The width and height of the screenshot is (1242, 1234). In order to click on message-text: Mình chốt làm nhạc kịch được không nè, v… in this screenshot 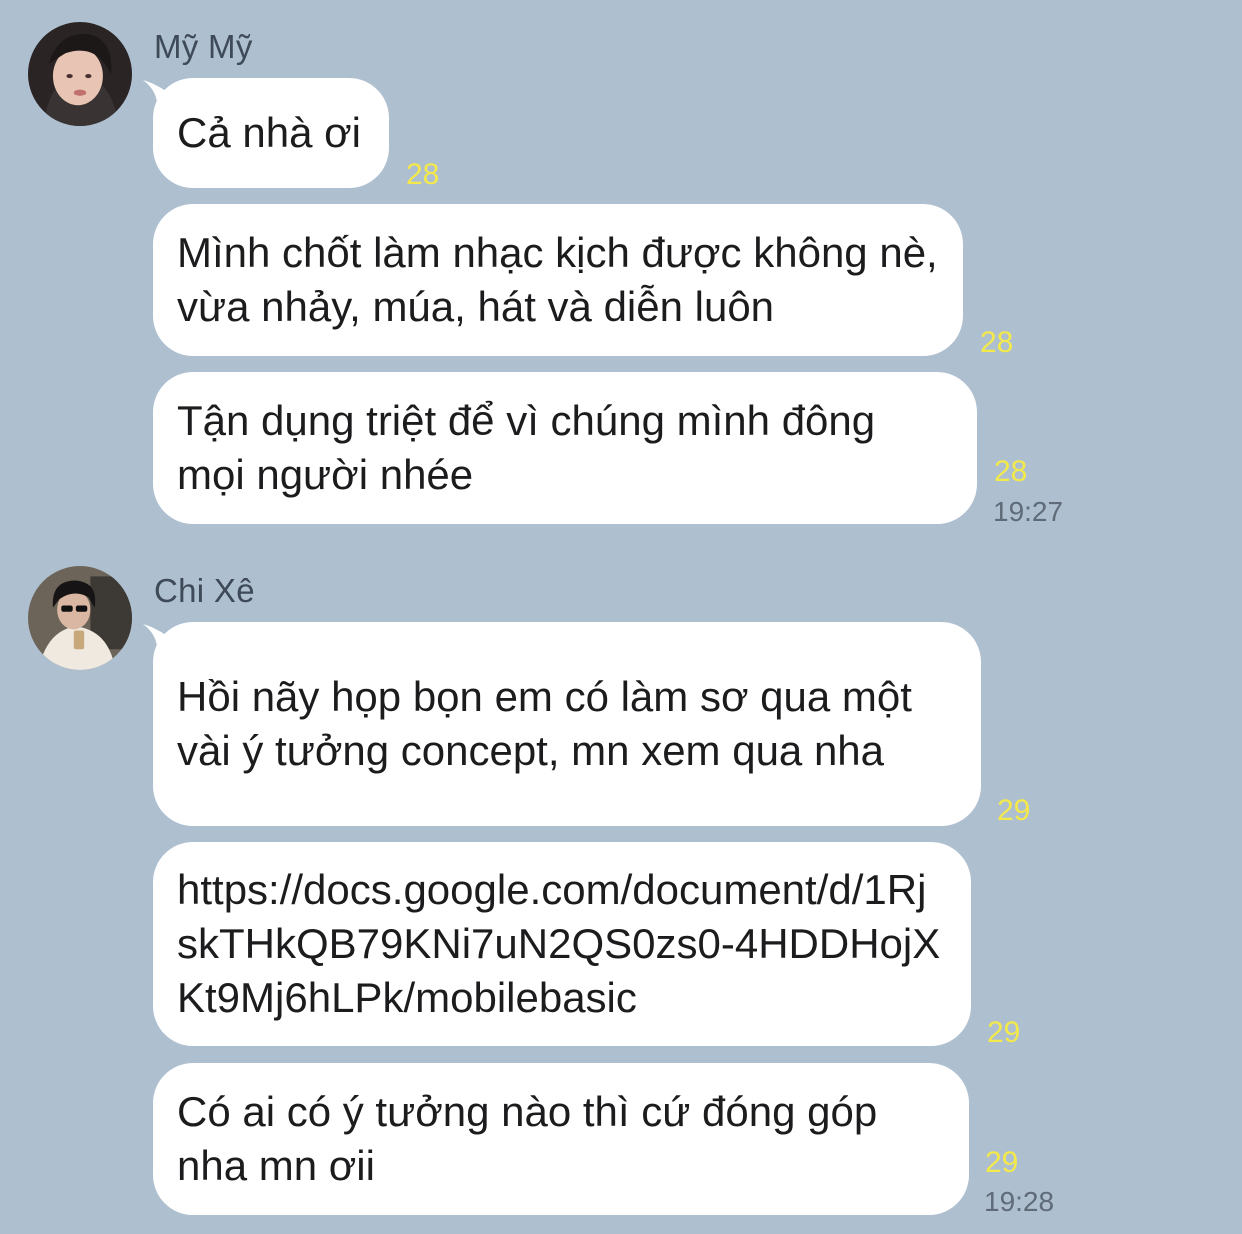, I will do `click(557, 279)`.